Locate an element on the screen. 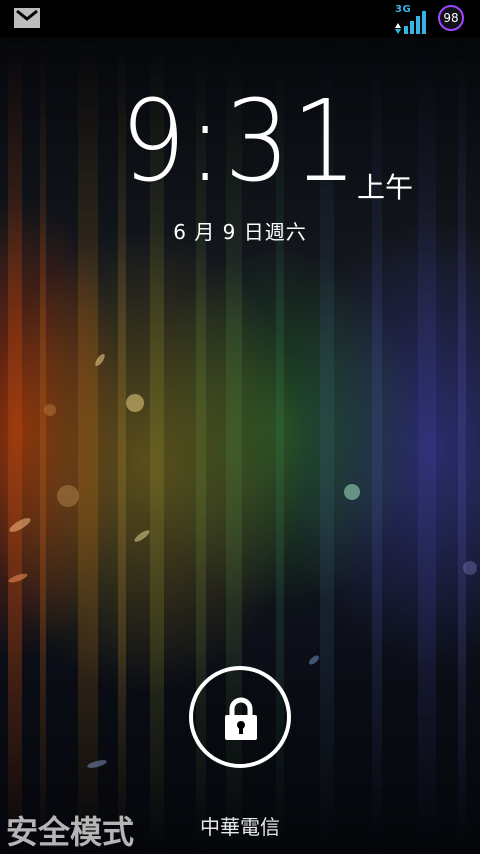  clock-date: 6 月 9 日週六 is located at coordinates (240, 232).